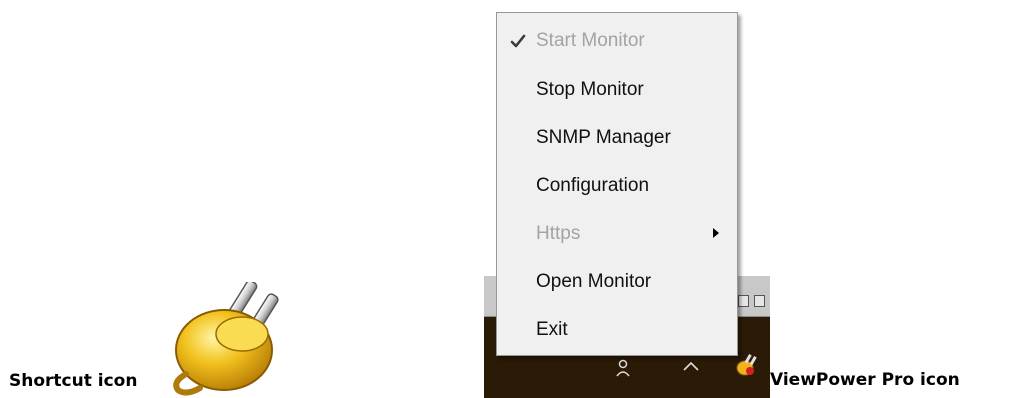 Image resolution: width=1014 pixels, height=398 pixels. What do you see at coordinates (716, 233) in the screenshot?
I see `submenu-arrow-icon` at bounding box center [716, 233].